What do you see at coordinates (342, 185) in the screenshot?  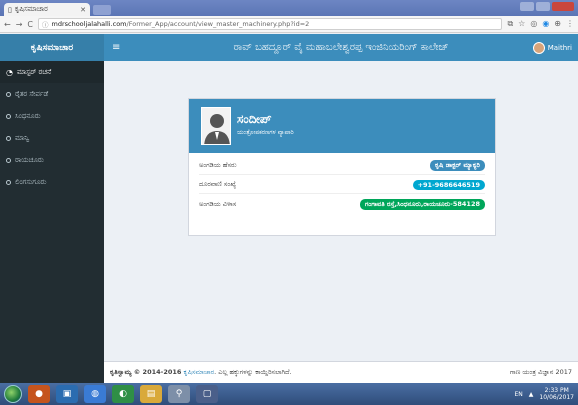 I see `phone-row: ದೂರವಾಣಿ ಸಂಖ್ಯೆ +91-9686646519` at bounding box center [342, 185].